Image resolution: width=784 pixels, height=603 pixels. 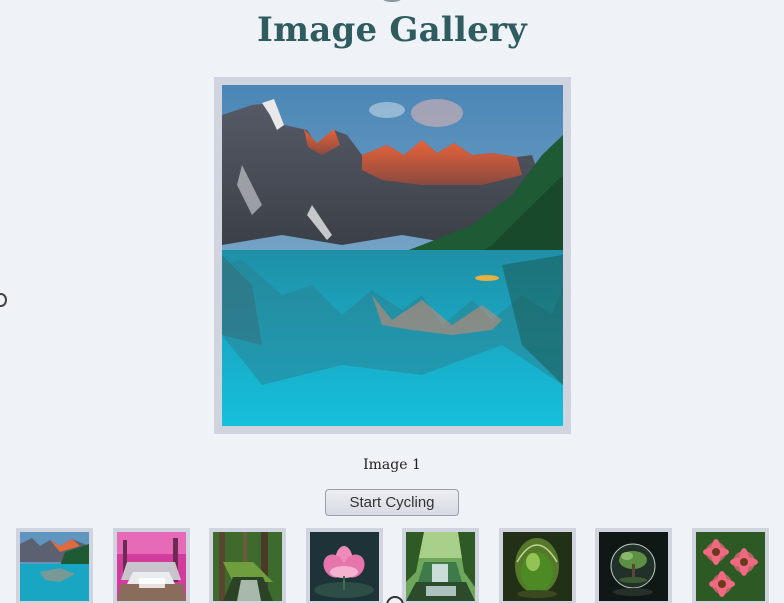 I want to click on moss-glass-egg-thumbnail, so click(x=537, y=566).